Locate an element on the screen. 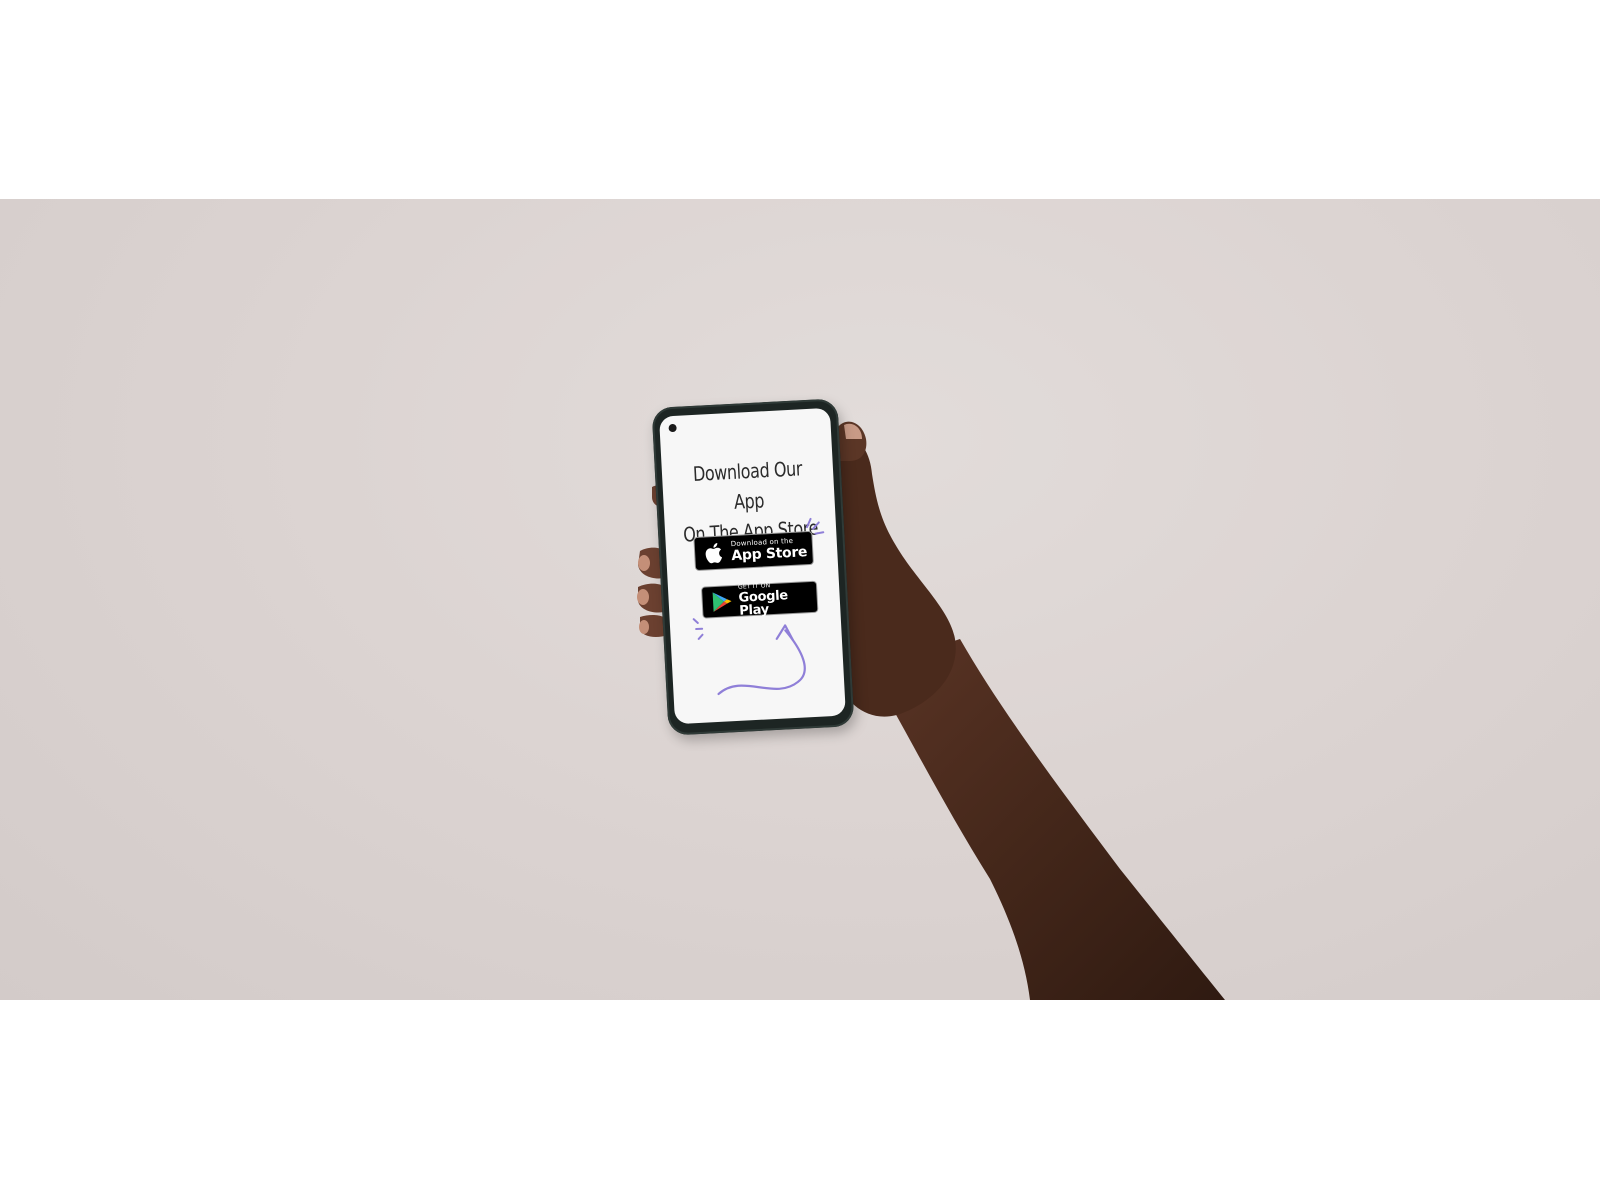  hand-back is located at coordinates (897, 576).